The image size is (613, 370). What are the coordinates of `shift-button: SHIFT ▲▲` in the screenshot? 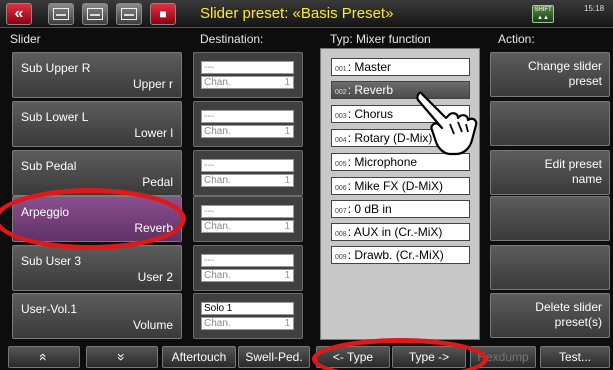 It's located at (543, 14).